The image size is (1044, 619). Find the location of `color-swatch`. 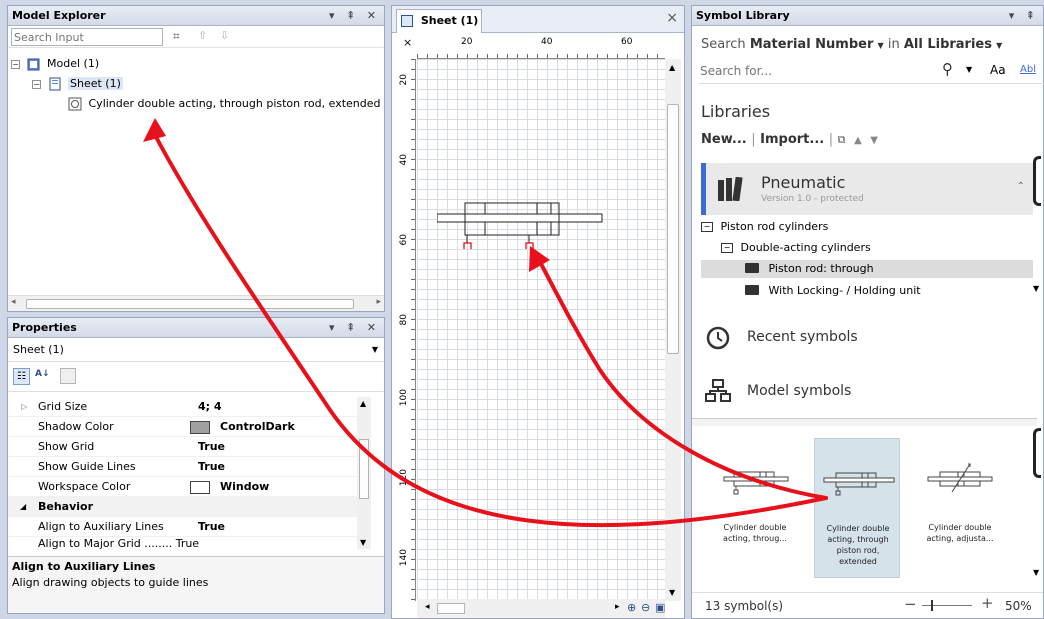

color-swatch is located at coordinates (200, 427).